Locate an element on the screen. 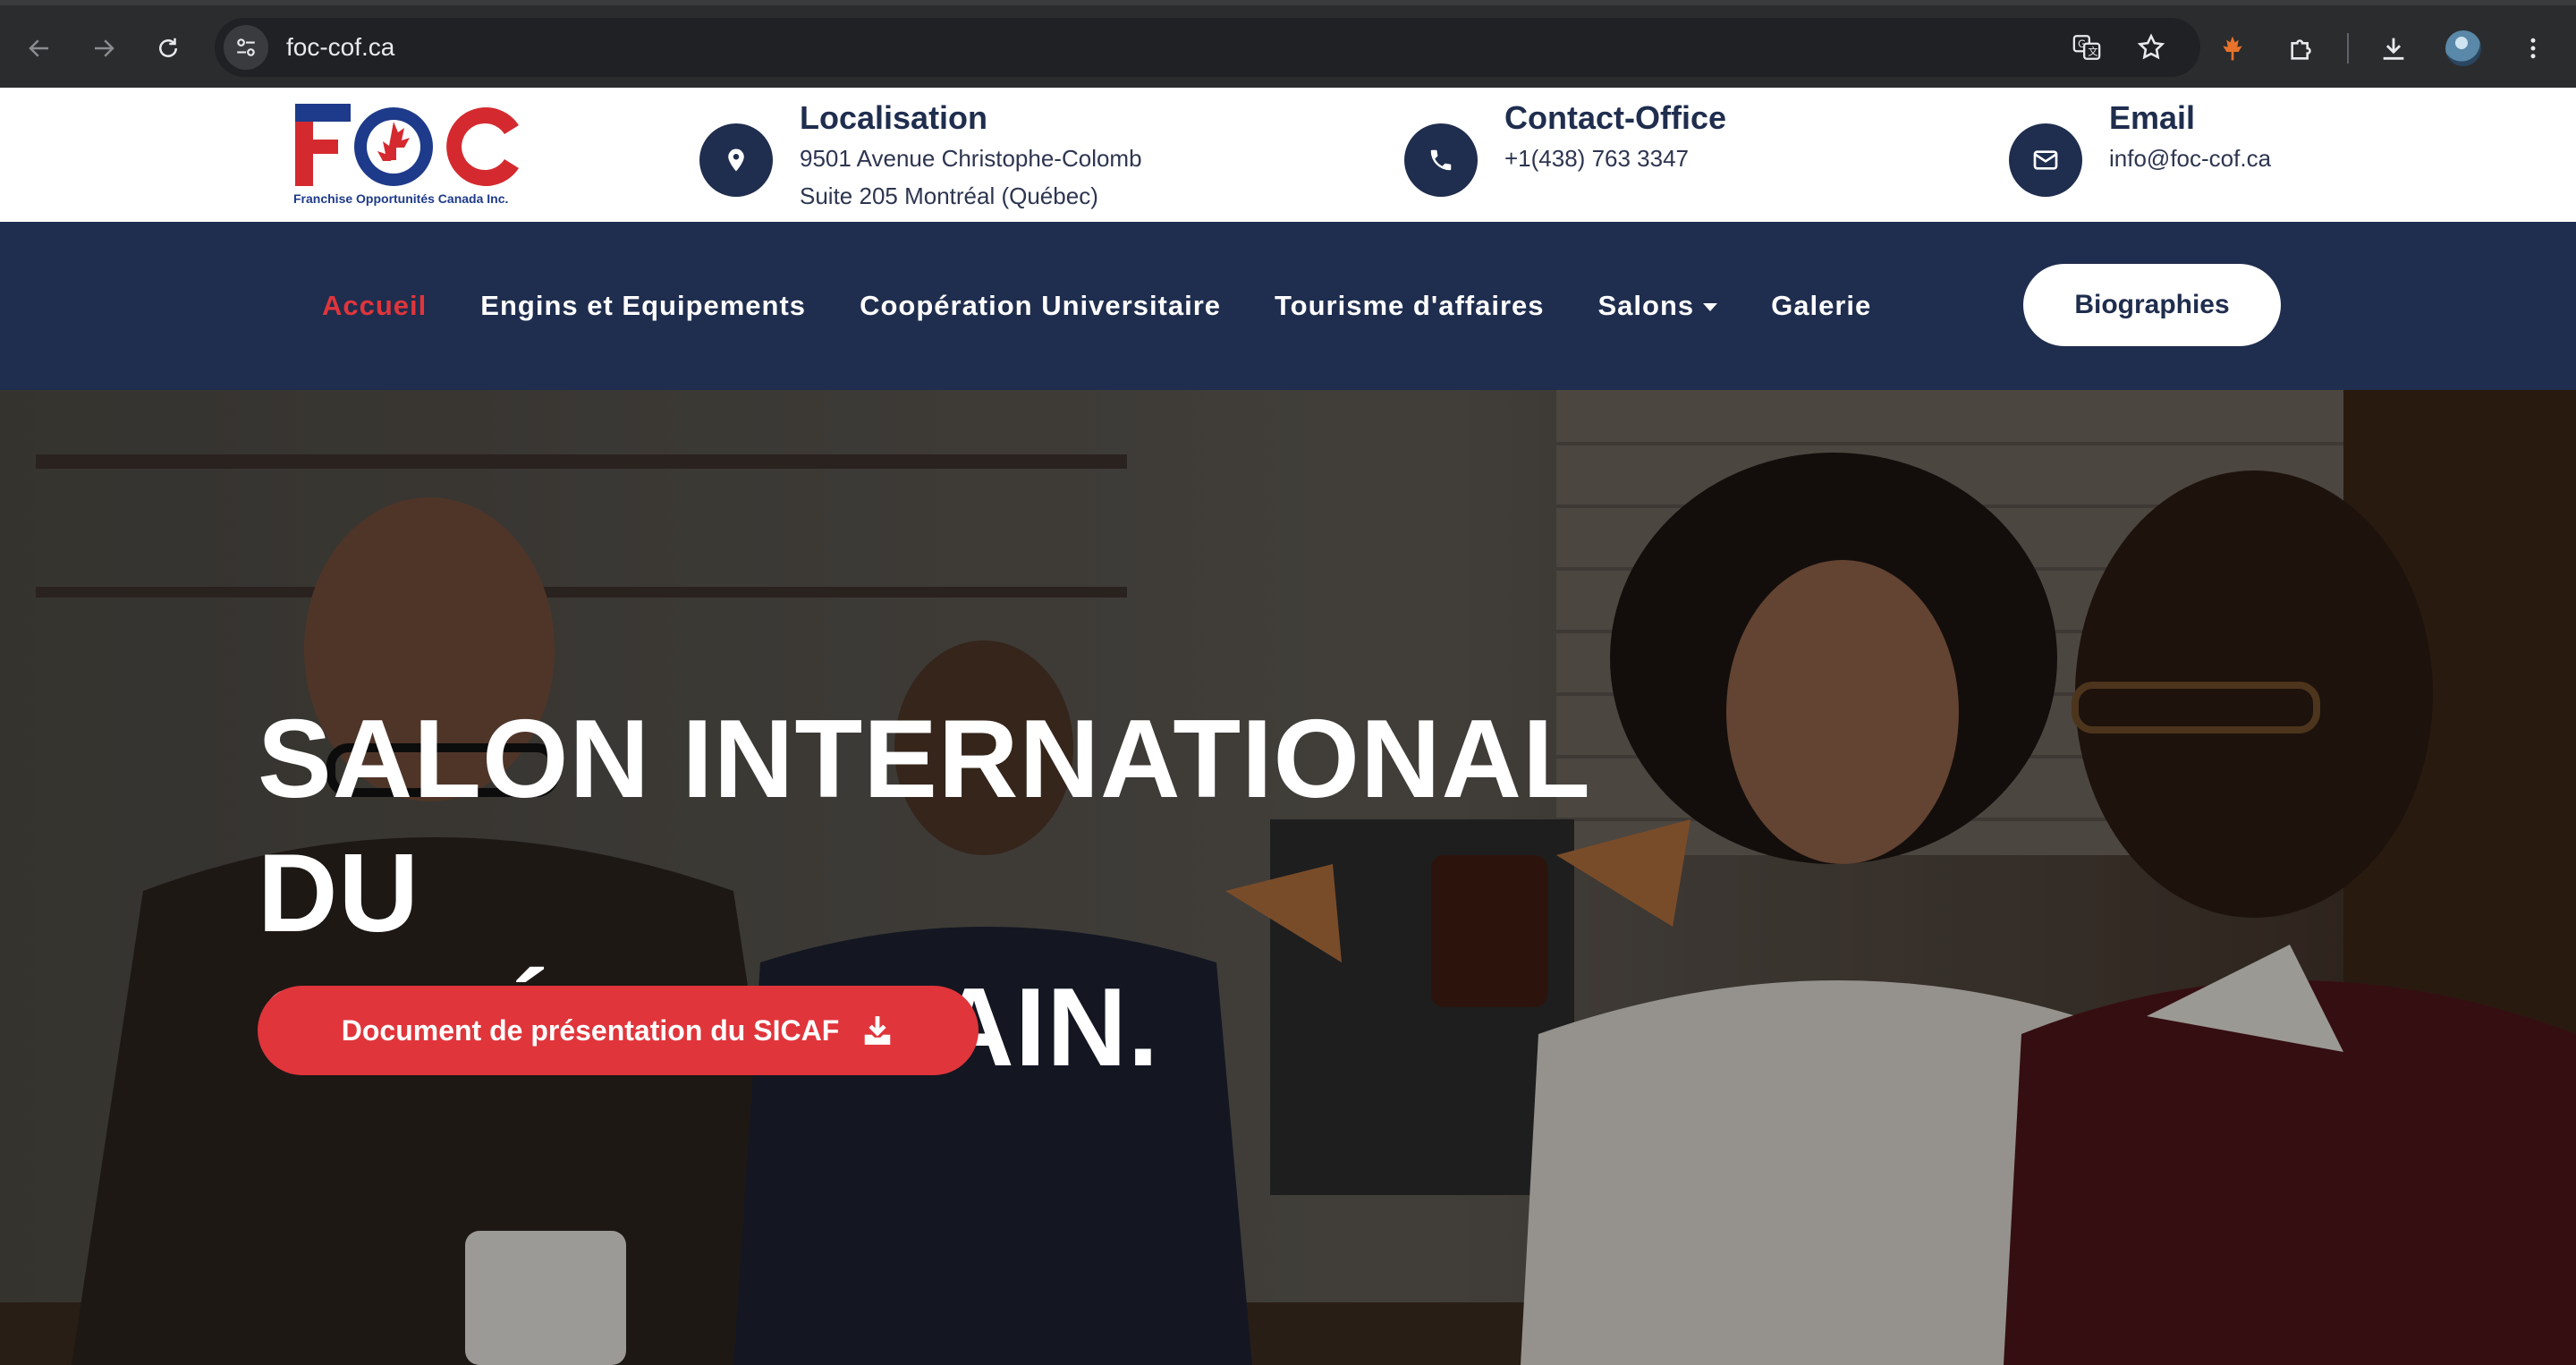  email-icon-circle is located at coordinates (2045, 160).